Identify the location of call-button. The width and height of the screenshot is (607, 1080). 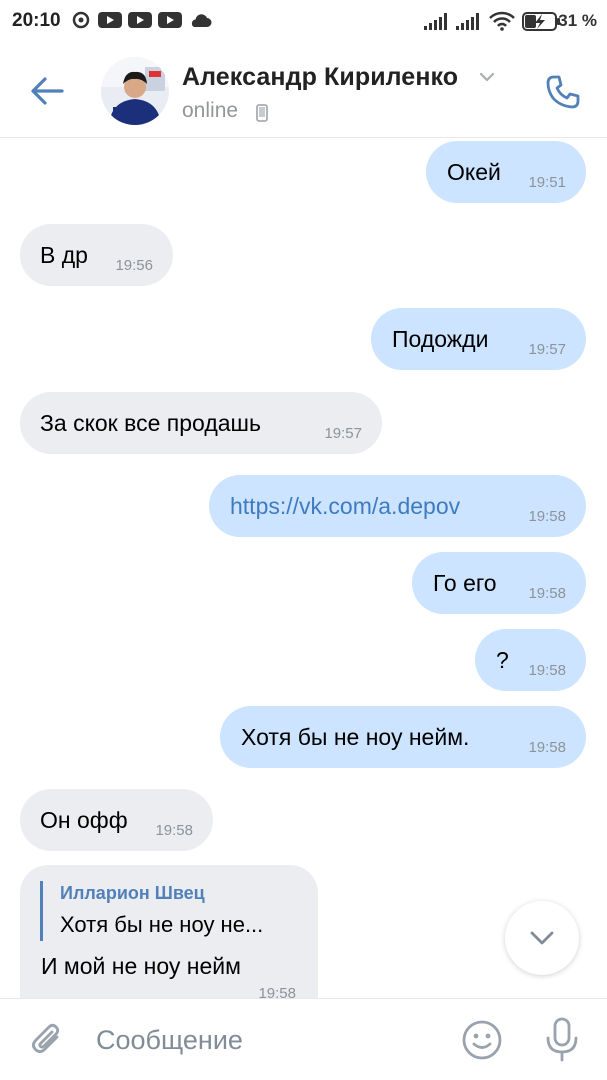
(563, 92).